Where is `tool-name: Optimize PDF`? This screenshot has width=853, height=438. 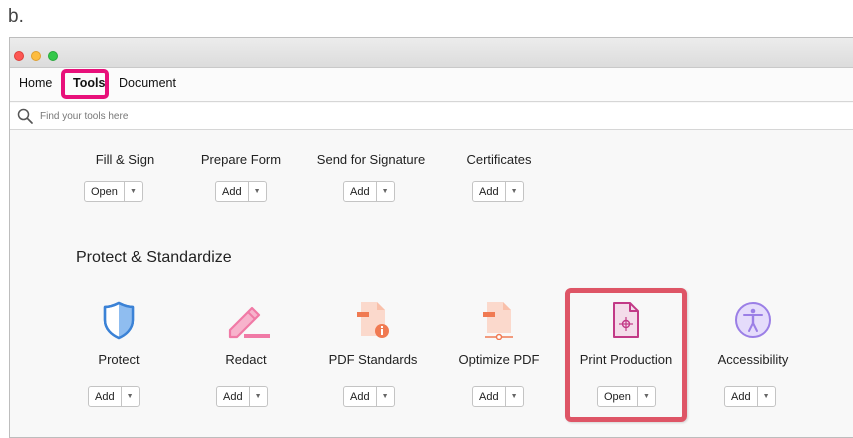
tool-name: Optimize PDF is located at coordinates (499, 359).